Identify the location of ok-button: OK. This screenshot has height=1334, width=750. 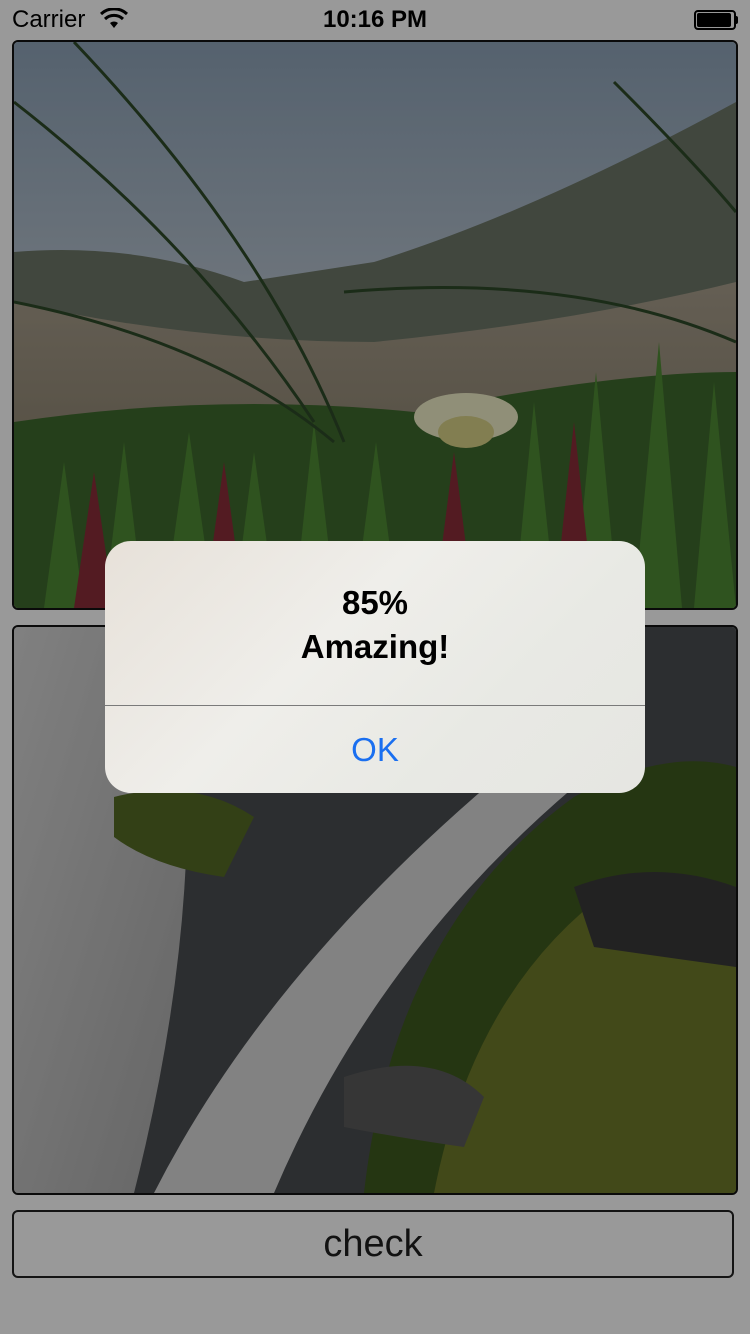
(375, 749).